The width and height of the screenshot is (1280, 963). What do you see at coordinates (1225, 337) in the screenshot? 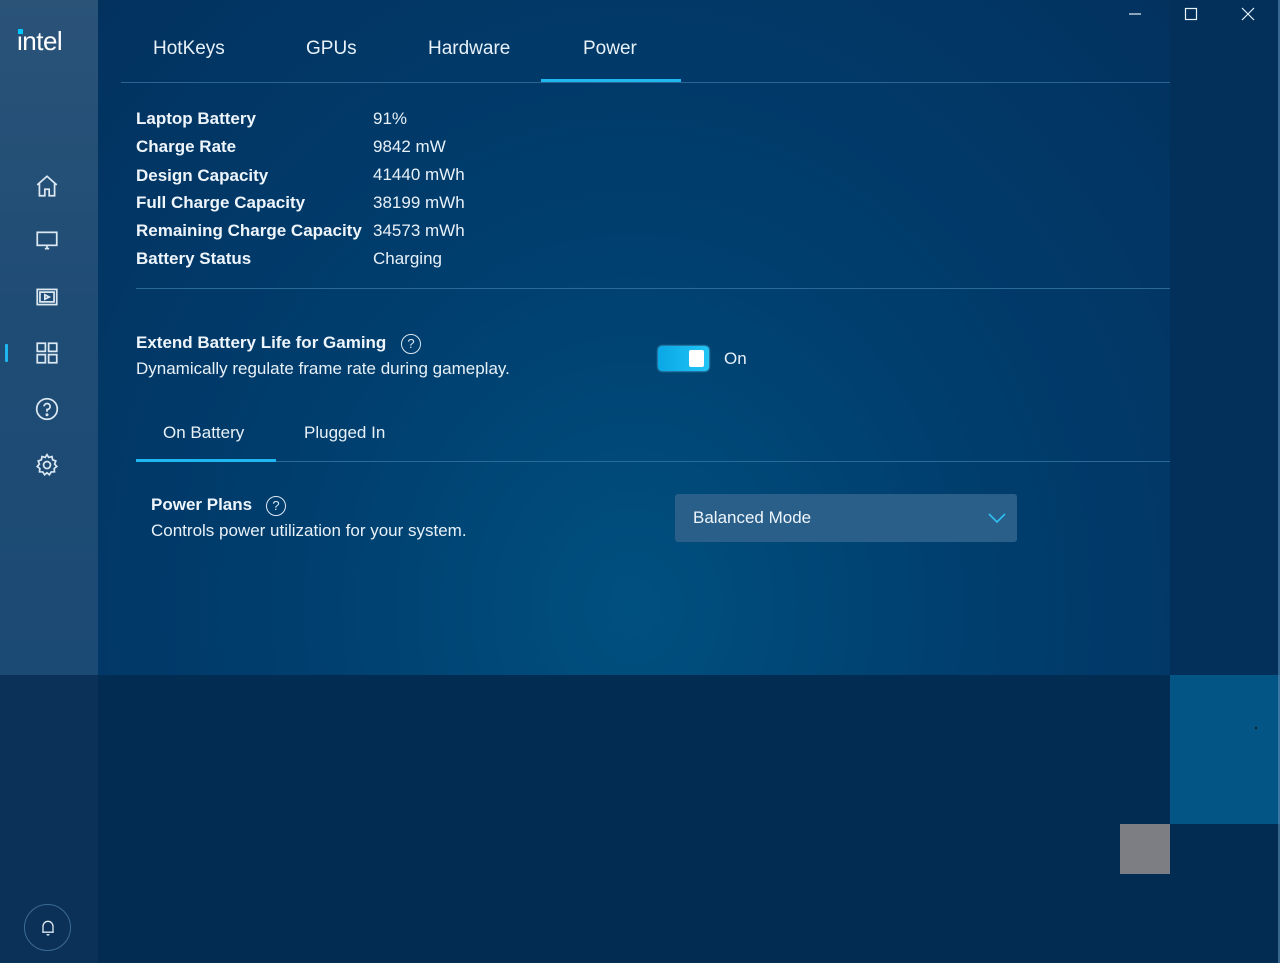
I see `right-strip` at bounding box center [1225, 337].